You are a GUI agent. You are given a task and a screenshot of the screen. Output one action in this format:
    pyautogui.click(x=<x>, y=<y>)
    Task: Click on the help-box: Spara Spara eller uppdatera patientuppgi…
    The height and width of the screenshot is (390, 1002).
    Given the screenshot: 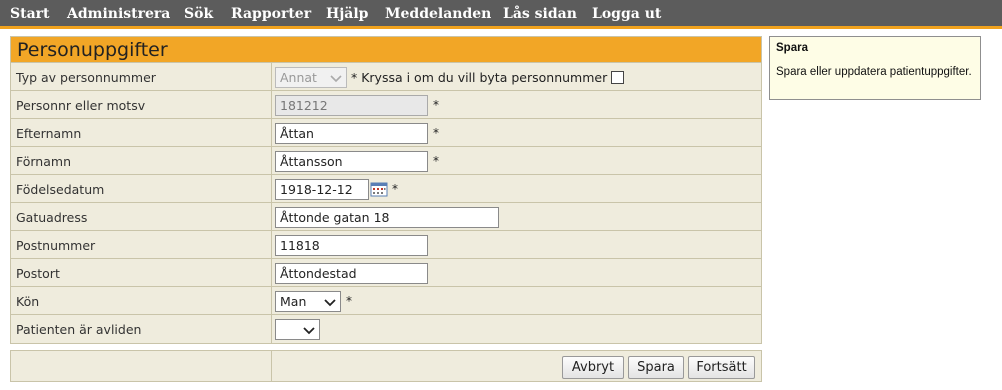 What is the action you would take?
    pyautogui.click(x=875, y=68)
    